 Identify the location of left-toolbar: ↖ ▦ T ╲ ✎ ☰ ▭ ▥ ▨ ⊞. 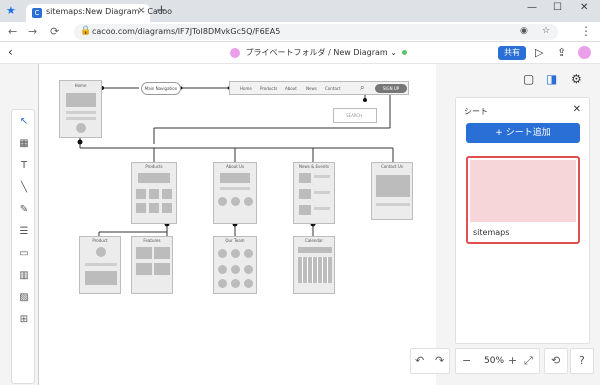
(23, 246).